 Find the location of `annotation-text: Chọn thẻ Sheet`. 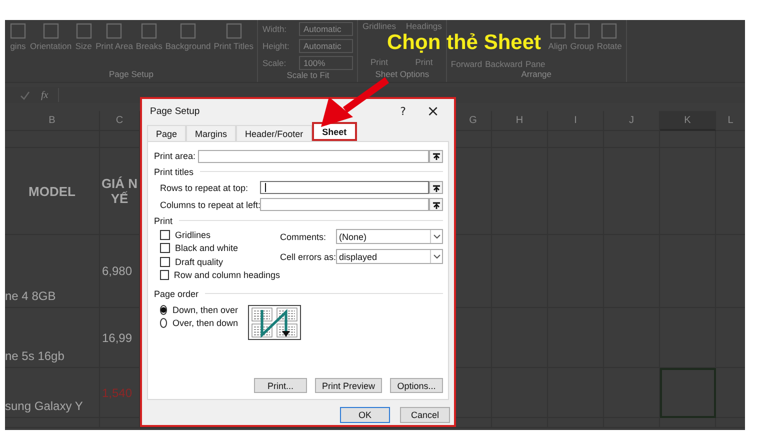

annotation-text: Chọn thẻ Sheet is located at coordinates (464, 42).